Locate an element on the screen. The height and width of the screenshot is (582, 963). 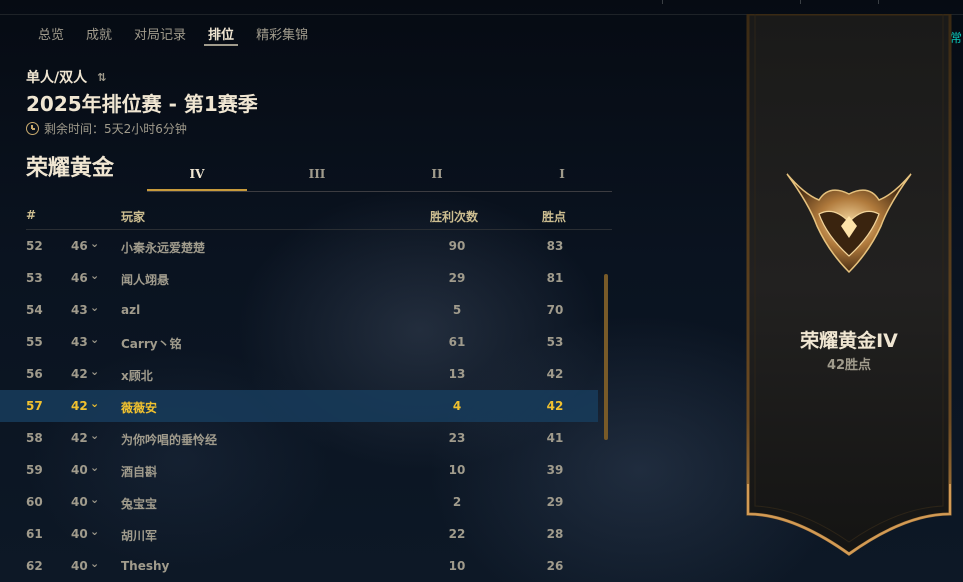
clock-icon is located at coordinates (32, 128).